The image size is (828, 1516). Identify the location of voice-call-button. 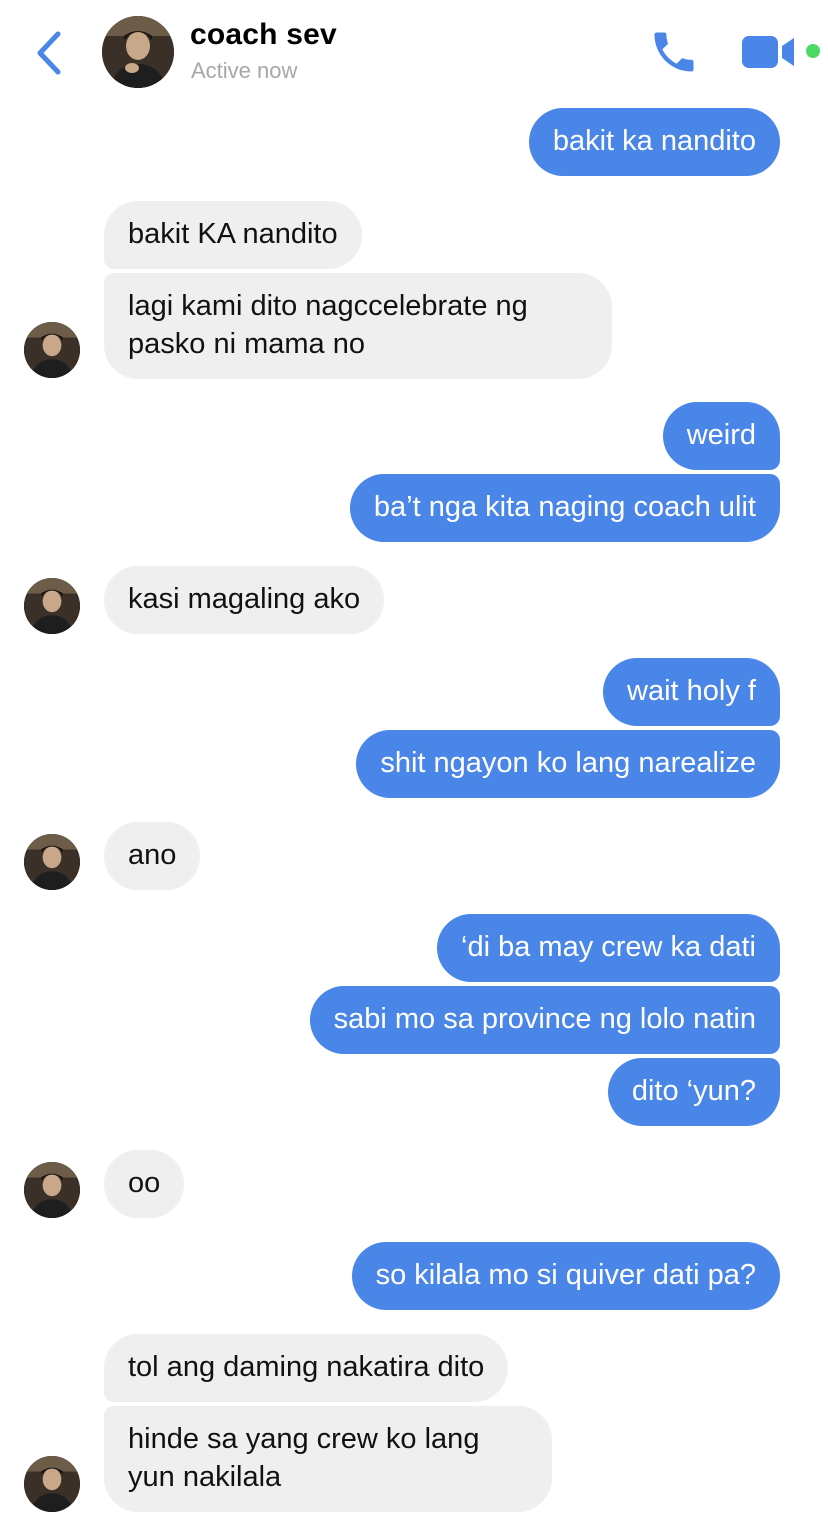
(674, 52).